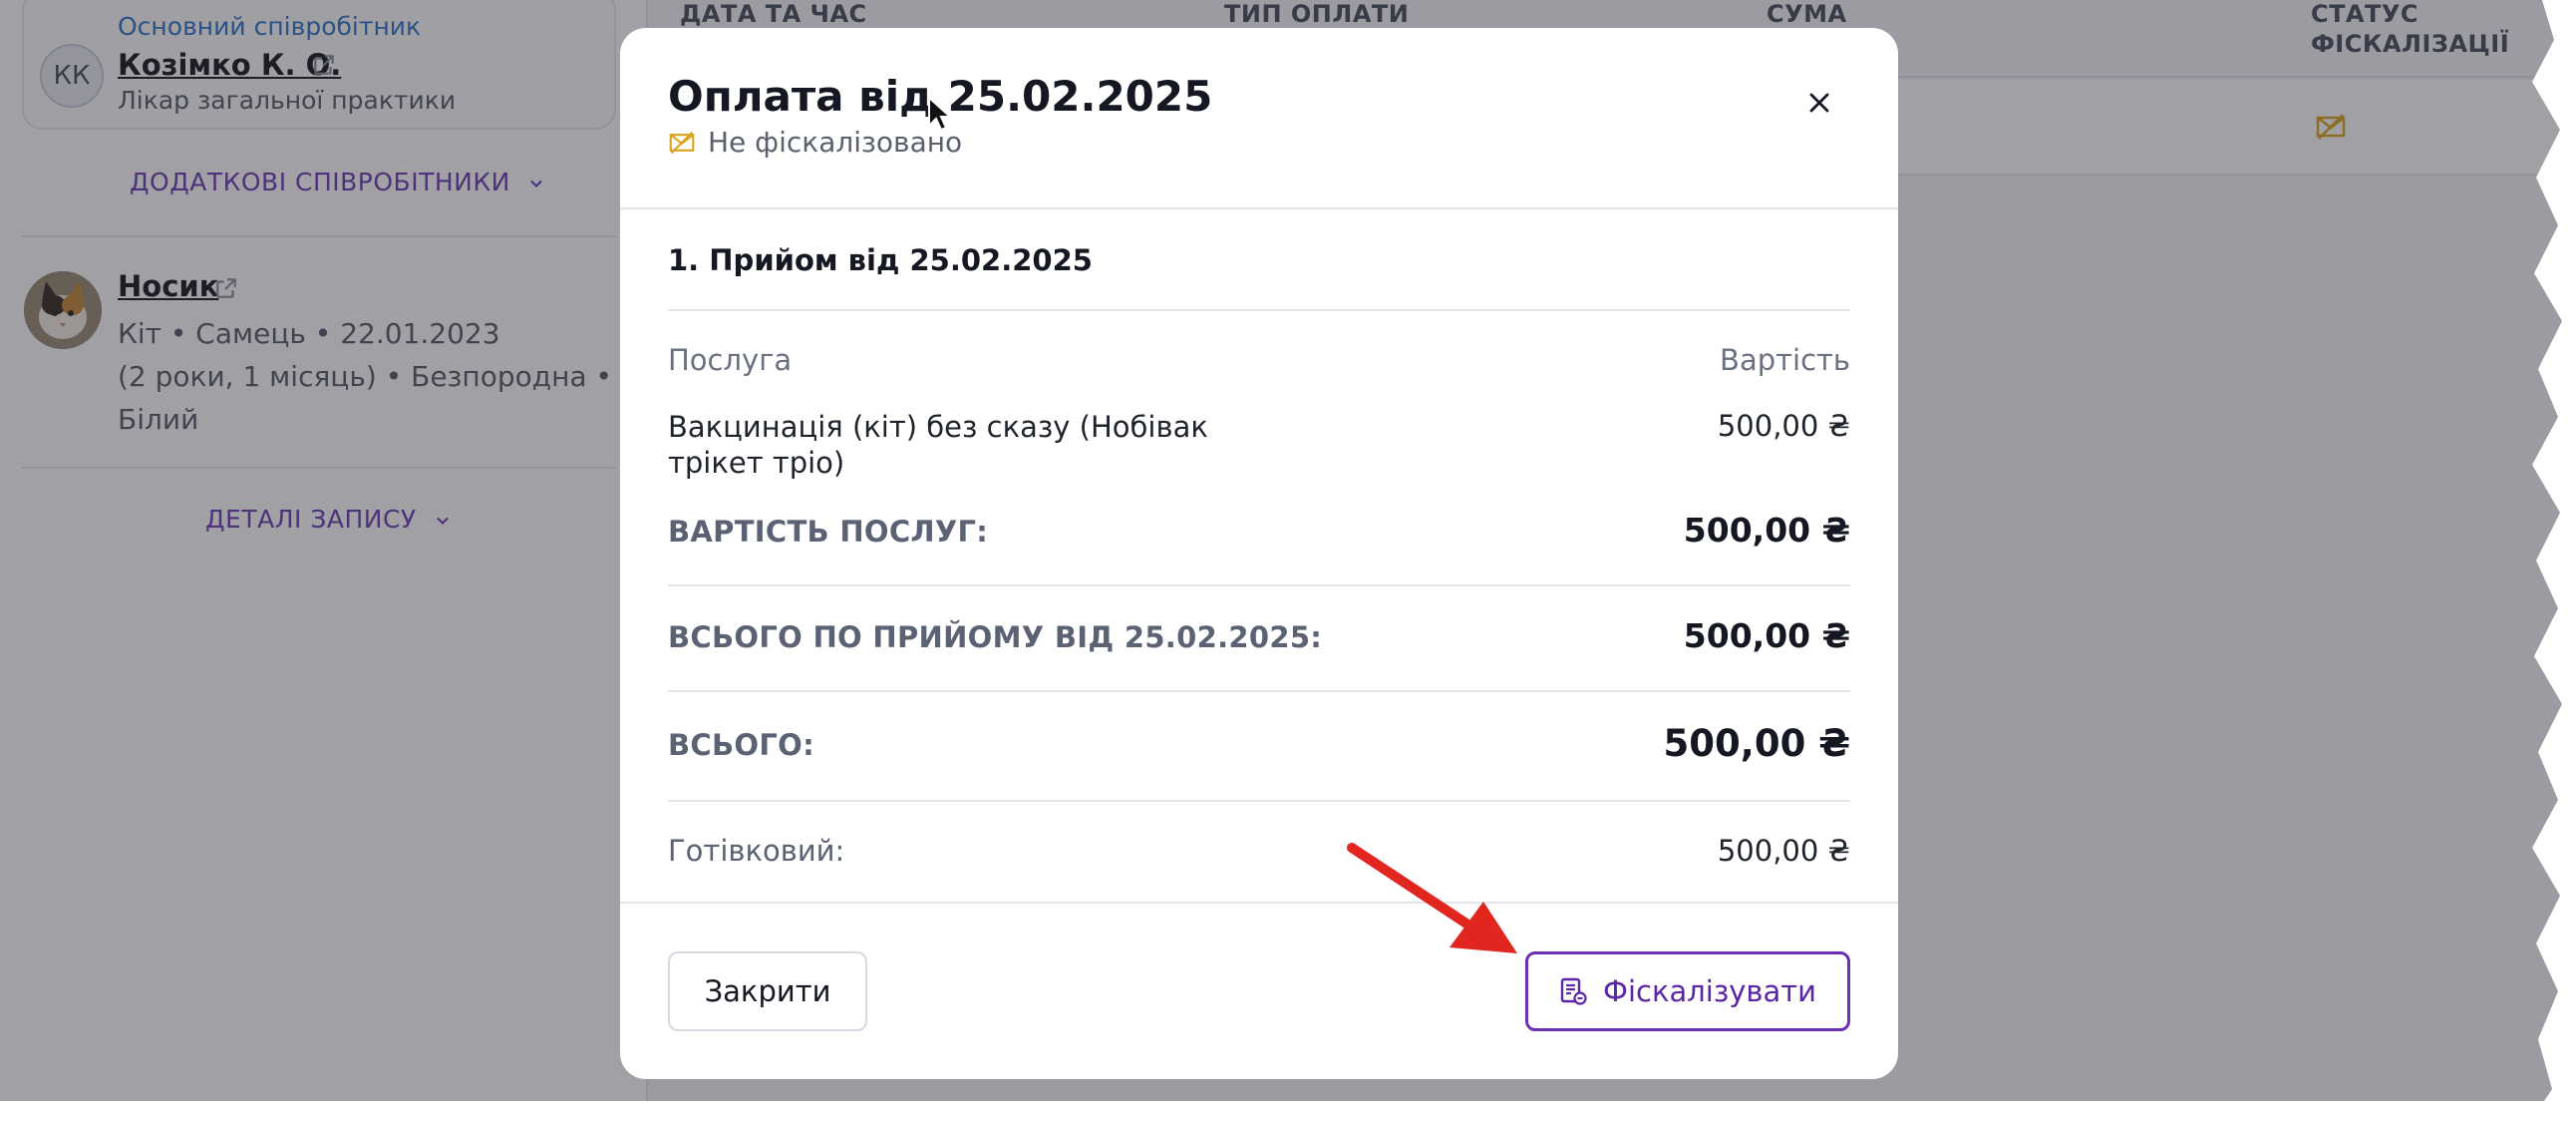 The width and height of the screenshot is (2576, 1121). What do you see at coordinates (1766, 530) in the screenshot?
I see `services-total-value: 500,00 ₴` at bounding box center [1766, 530].